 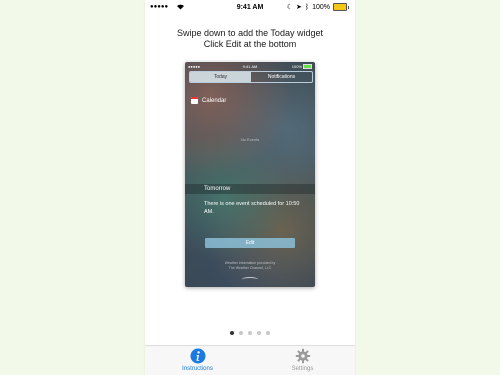 I want to click on instruction-line-1: Swipe down to add the Today widget, so click(x=250, y=33).